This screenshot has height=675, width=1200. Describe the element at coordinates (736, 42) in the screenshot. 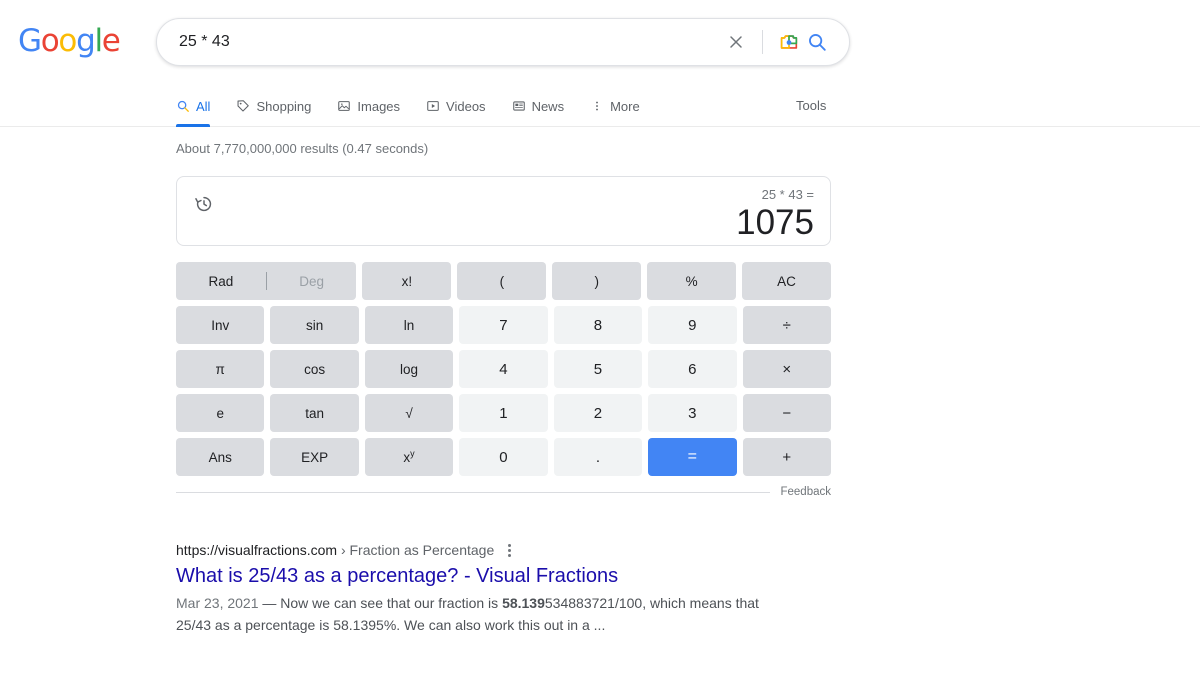

I see `clear-search-icon` at that location.